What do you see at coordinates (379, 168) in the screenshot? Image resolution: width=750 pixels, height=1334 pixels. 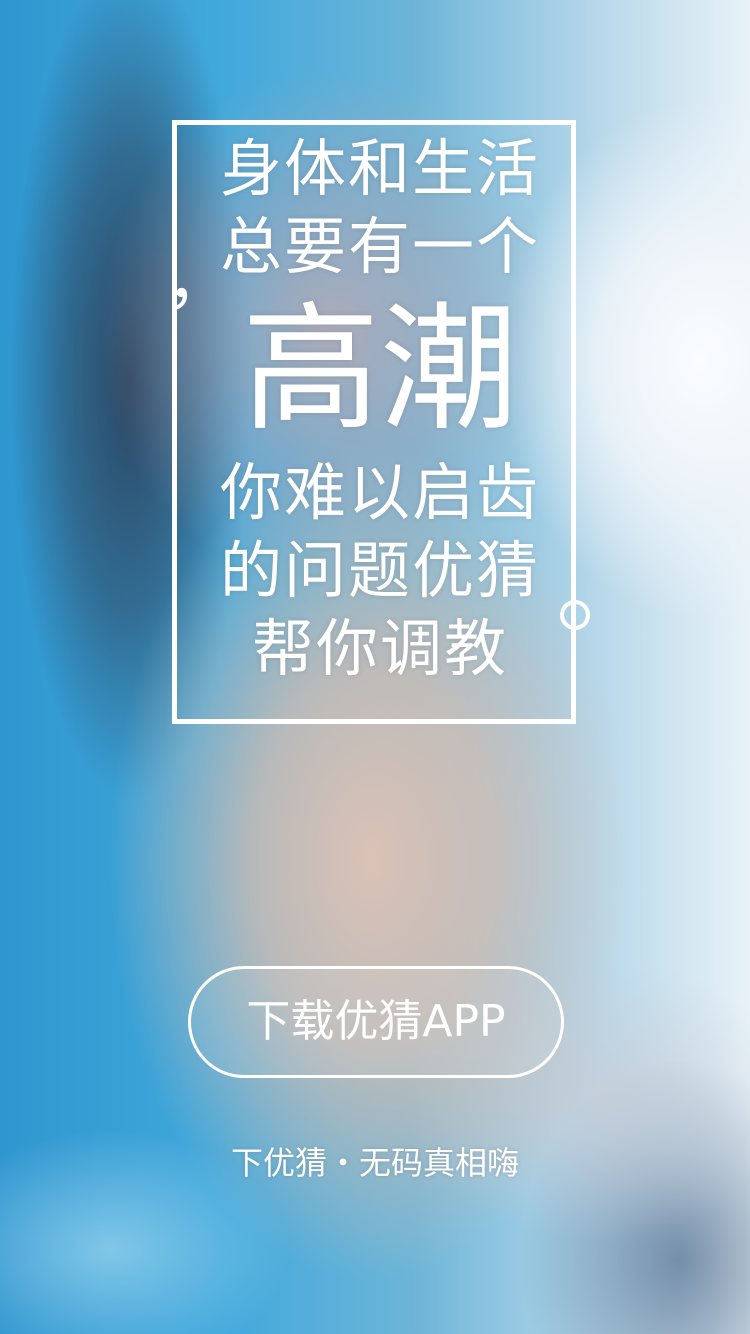 I see `headline-line-1: 身体和生活` at bounding box center [379, 168].